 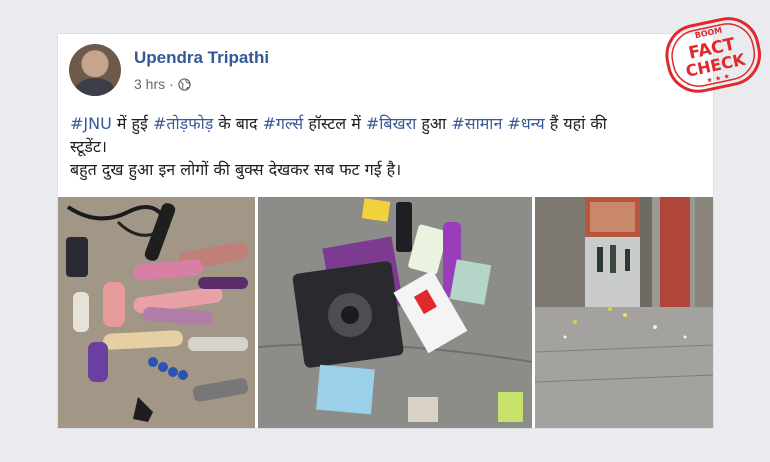 I want to click on post-text-segment: हैं यहां की, so click(x=575, y=123).